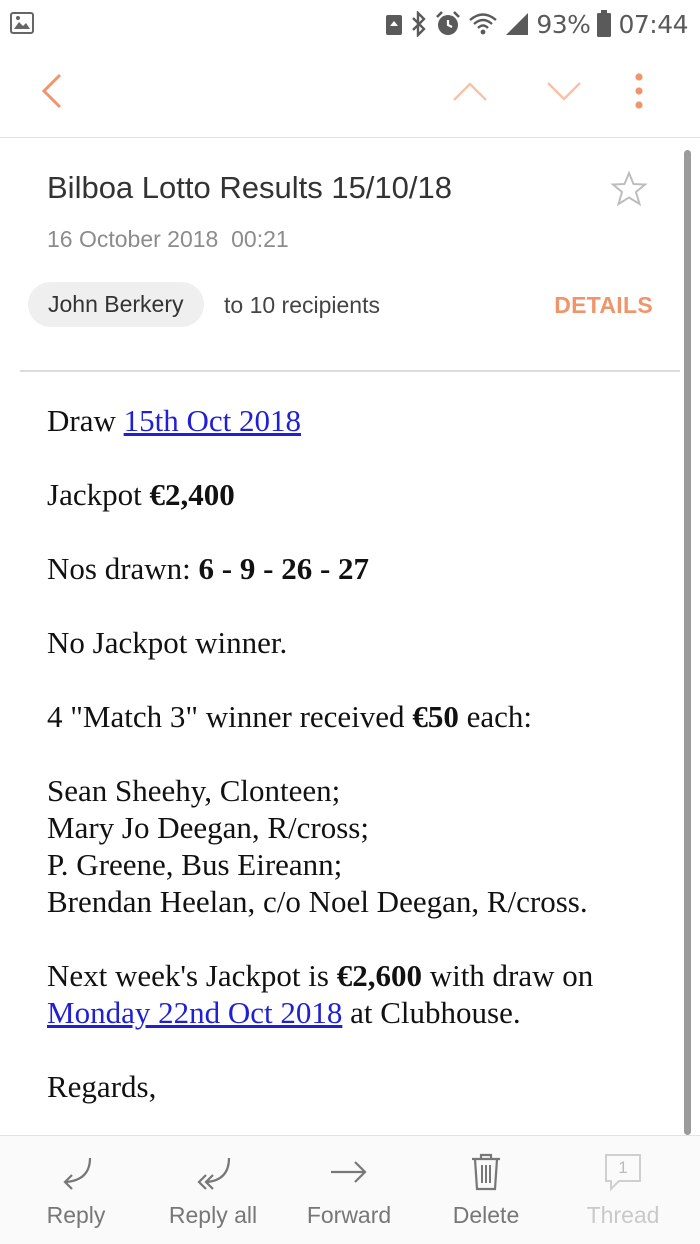  I want to click on no-winner-line: No Jackpot winner., so click(167, 642).